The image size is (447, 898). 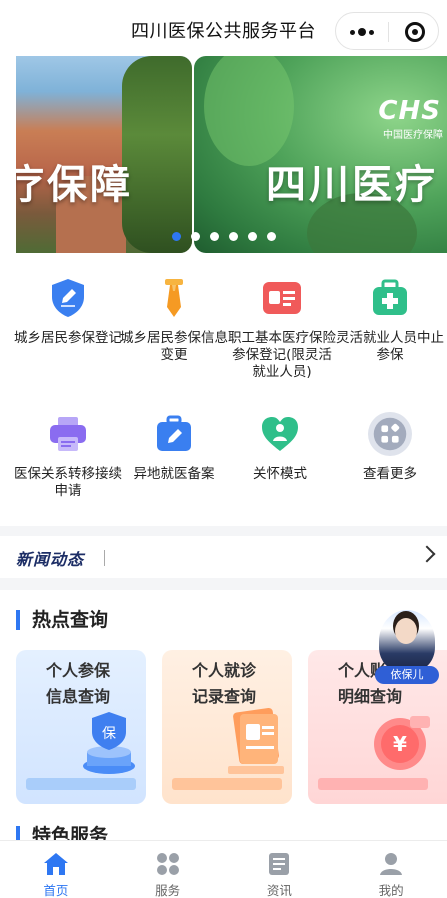 I want to click on bottom-tabbar: 首页 服务 资讯 我的, so click(x=223, y=869).